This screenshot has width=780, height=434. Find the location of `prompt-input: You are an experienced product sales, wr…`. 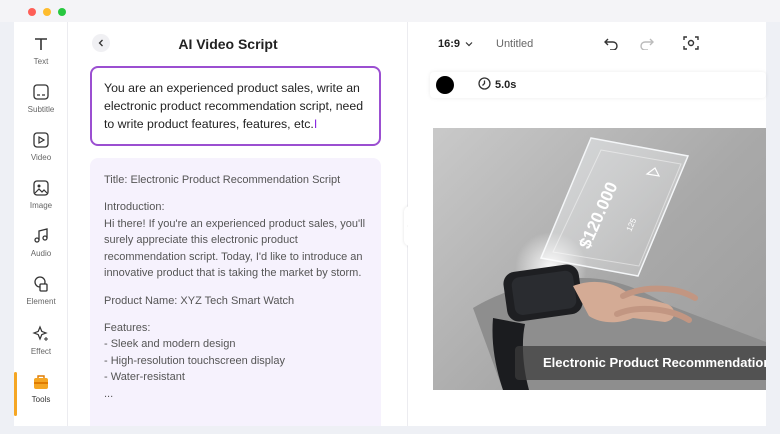

prompt-input: You are an experienced product sales, wr… is located at coordinates (235, 106).